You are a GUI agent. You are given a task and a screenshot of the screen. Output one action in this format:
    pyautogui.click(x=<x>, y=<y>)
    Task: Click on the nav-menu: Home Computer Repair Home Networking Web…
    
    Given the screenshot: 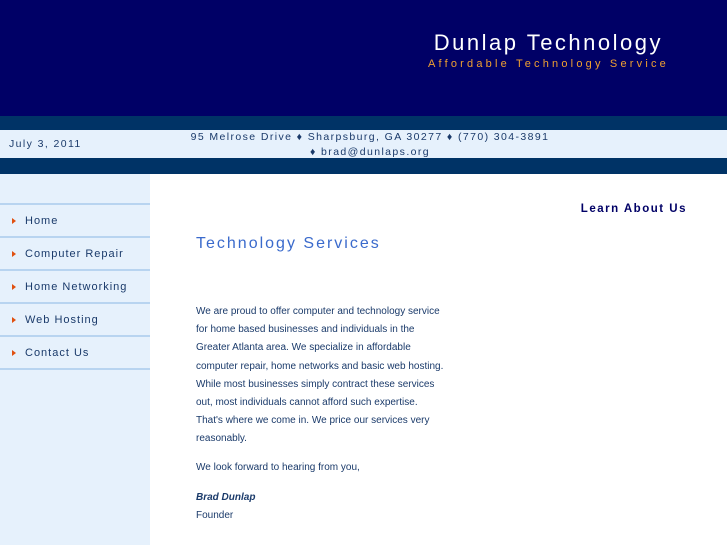 What is the action you would take?
    pyautogui.click(x=75, y=286)
    